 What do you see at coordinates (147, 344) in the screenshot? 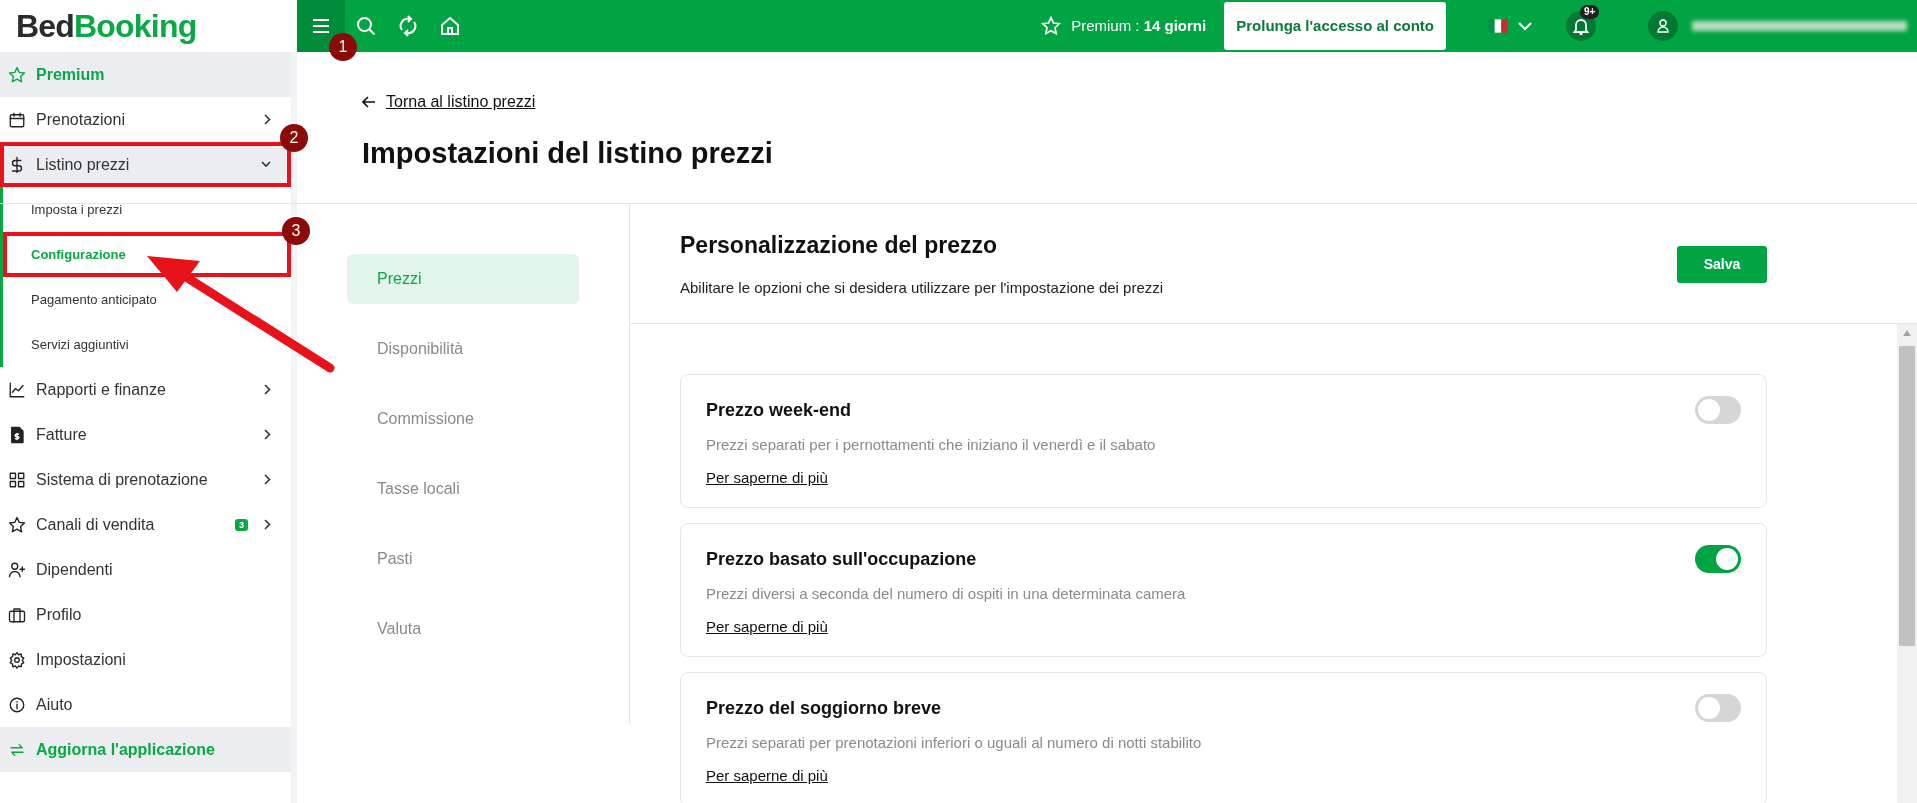
I see `sidebar-subitem: Servizi aggiuntivi` at bounding box center [147, 344].